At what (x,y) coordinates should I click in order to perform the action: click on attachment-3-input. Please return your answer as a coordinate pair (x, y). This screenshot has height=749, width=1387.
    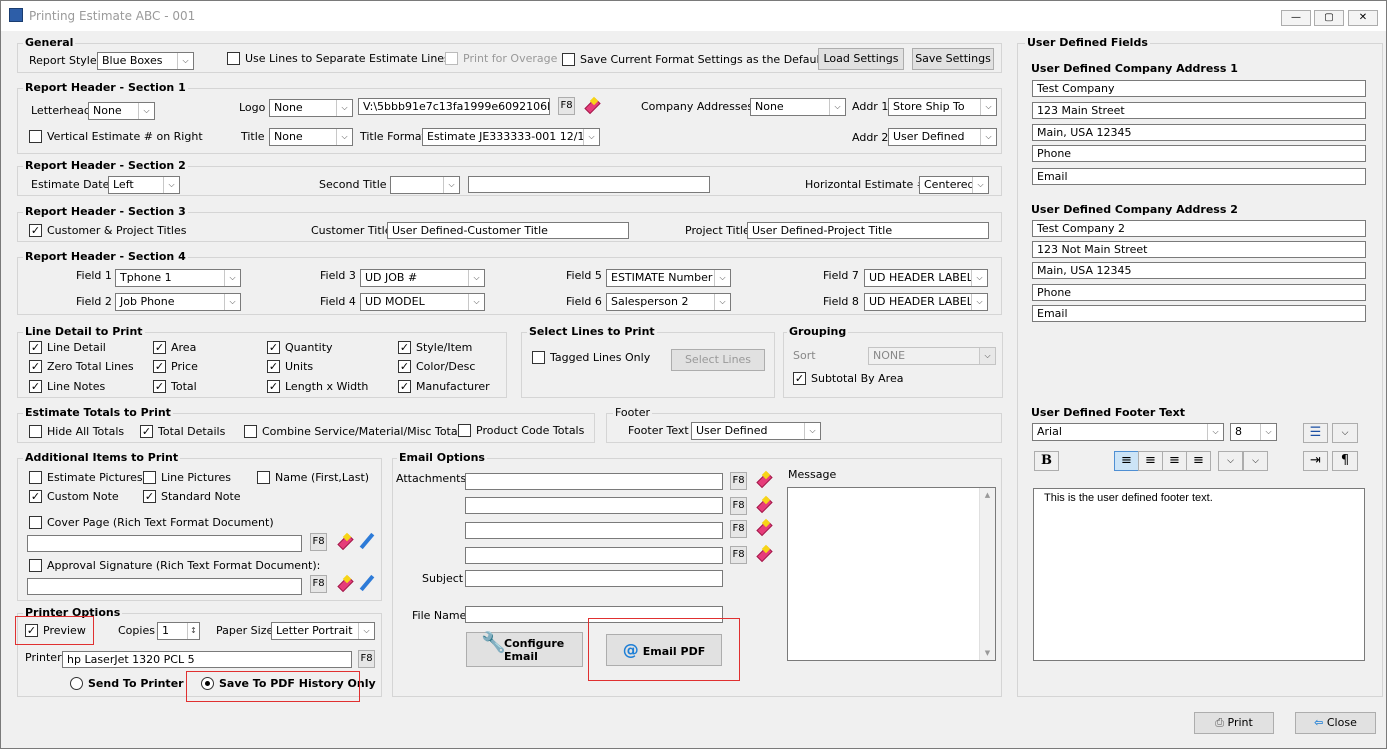
    Looking at the image, I should click on (594, 530).